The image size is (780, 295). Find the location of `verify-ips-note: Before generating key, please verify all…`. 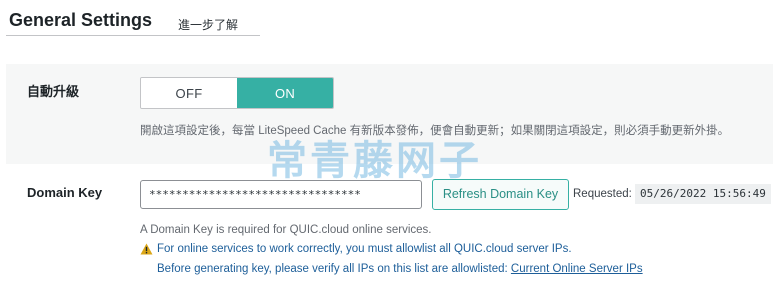

verify-ips-note: Before generating key, please verify all… is located at coordinates (400, 269).